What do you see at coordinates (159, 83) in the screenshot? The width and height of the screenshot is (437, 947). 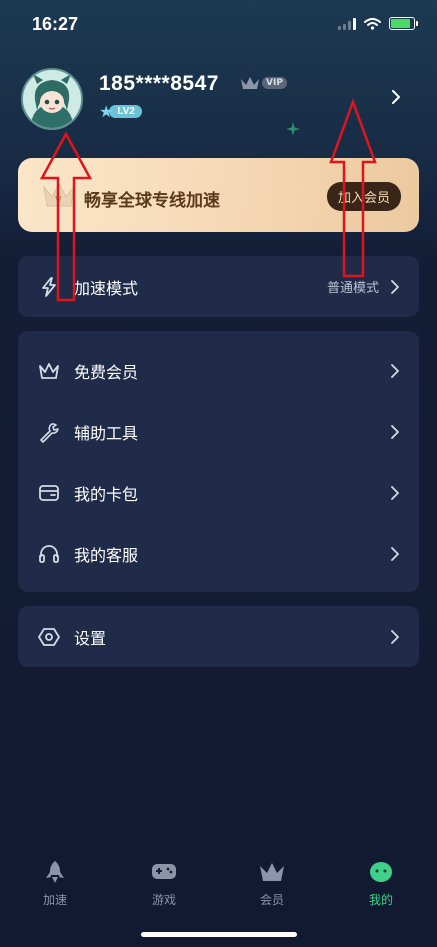 I see `username: 185****8547` at bounding box center [159, 83].